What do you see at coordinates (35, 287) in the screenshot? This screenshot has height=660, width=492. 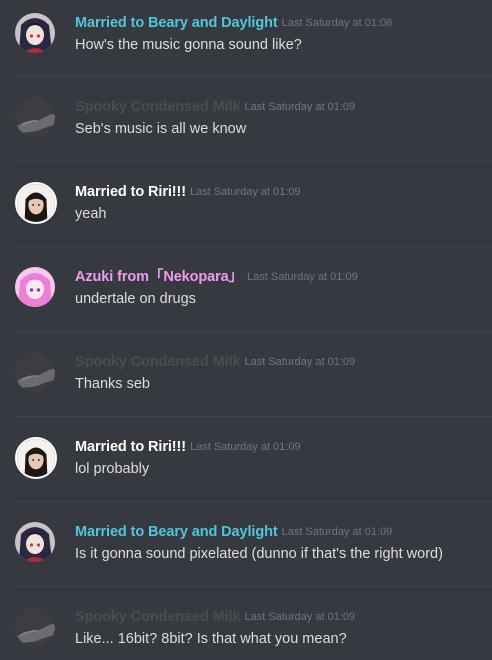 I see `pink-anime-avatar` at bounding box center [35, 287].